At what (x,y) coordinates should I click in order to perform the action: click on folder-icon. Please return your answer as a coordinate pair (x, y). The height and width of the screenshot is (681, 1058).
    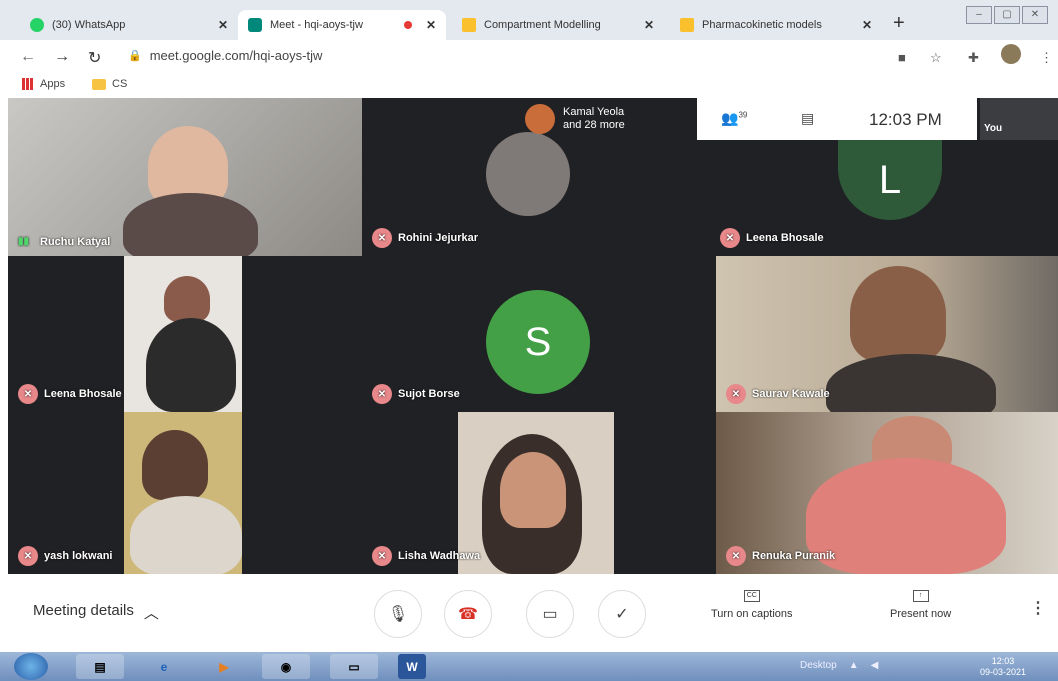
    Looking at the image, I should click on (99, 84).